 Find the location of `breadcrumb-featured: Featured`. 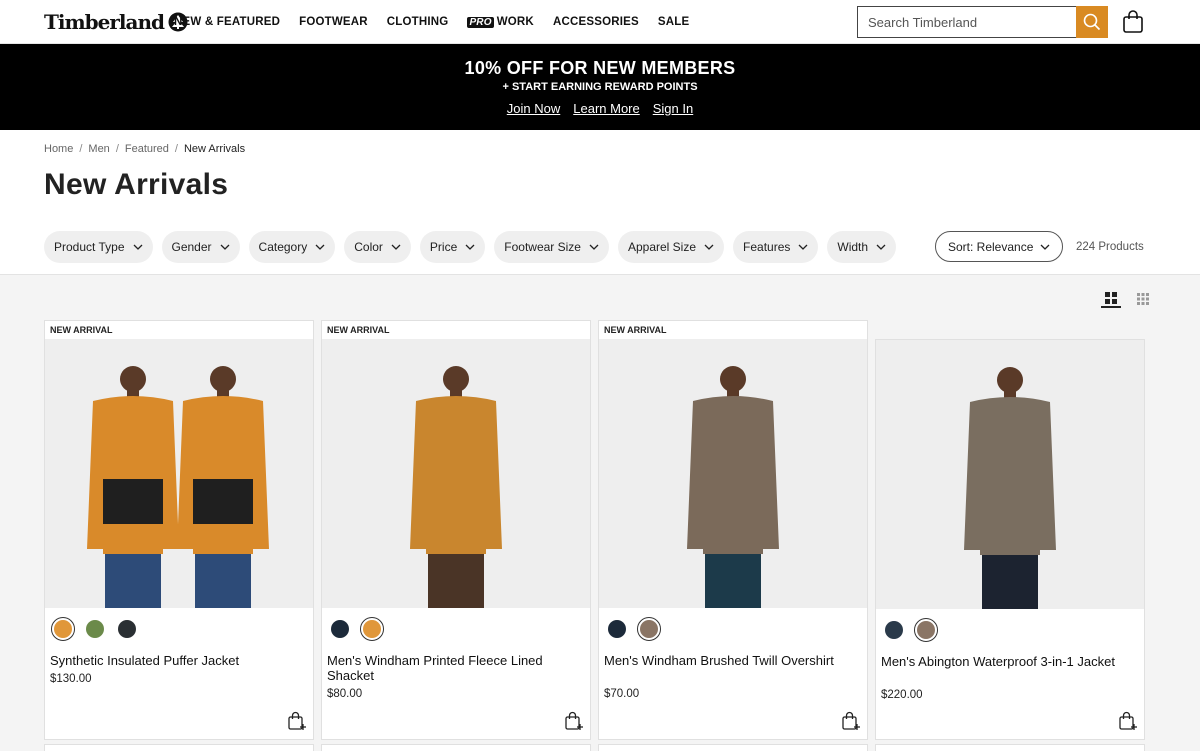

breadcrumb-featured: Featured is located at coordinates (147, 149).